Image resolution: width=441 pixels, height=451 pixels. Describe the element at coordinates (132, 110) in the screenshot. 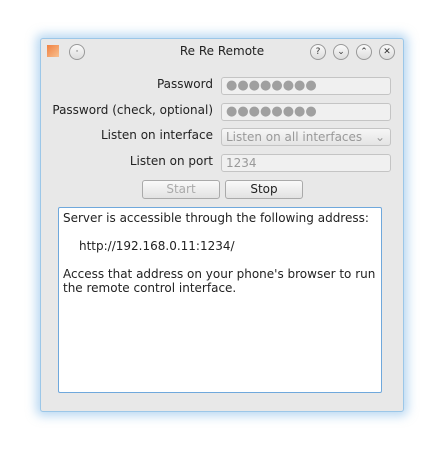

I see `password-check-label: Password (check, optional)` at that location.